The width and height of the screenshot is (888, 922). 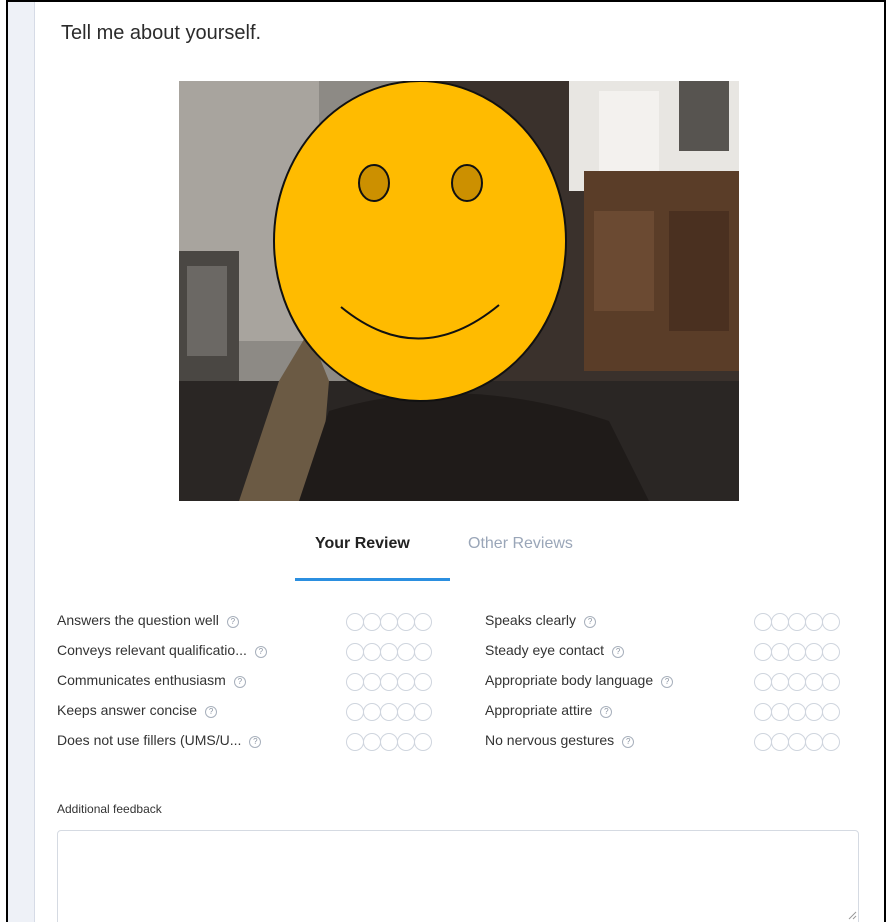 What do you see at coordinates (127, 710) in the screenshot?
I see `criterion-text: Keeps answer concise` at bounding box center [127, 710].